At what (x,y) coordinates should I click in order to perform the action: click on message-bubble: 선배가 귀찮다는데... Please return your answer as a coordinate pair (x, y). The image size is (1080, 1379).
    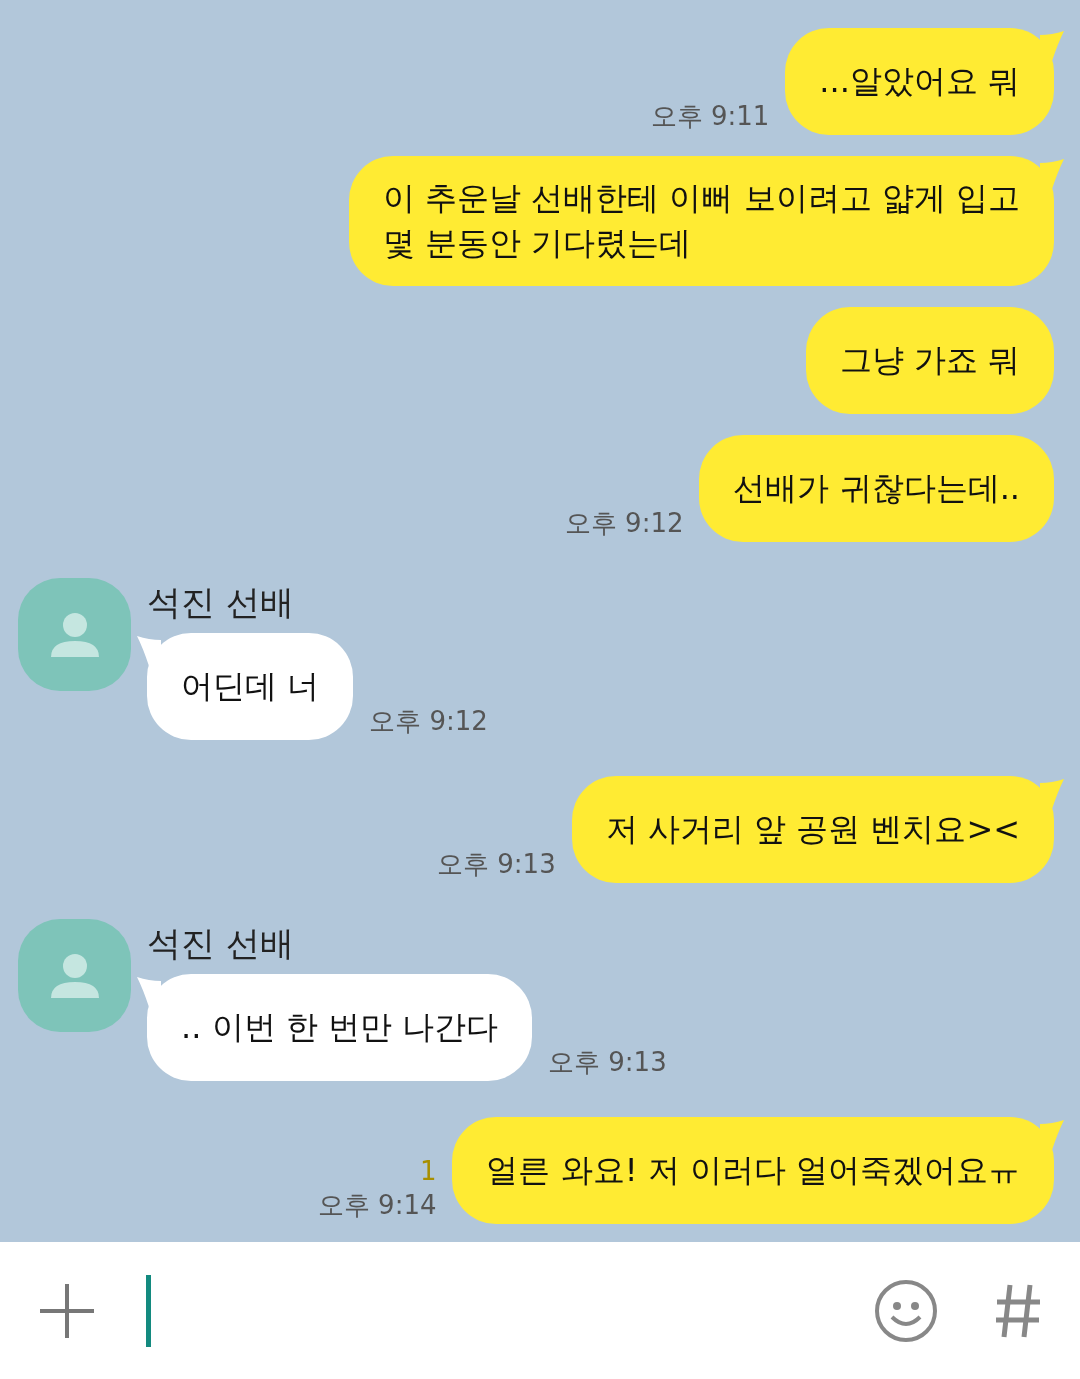
    Looking at the image, I should click on (876, 488).